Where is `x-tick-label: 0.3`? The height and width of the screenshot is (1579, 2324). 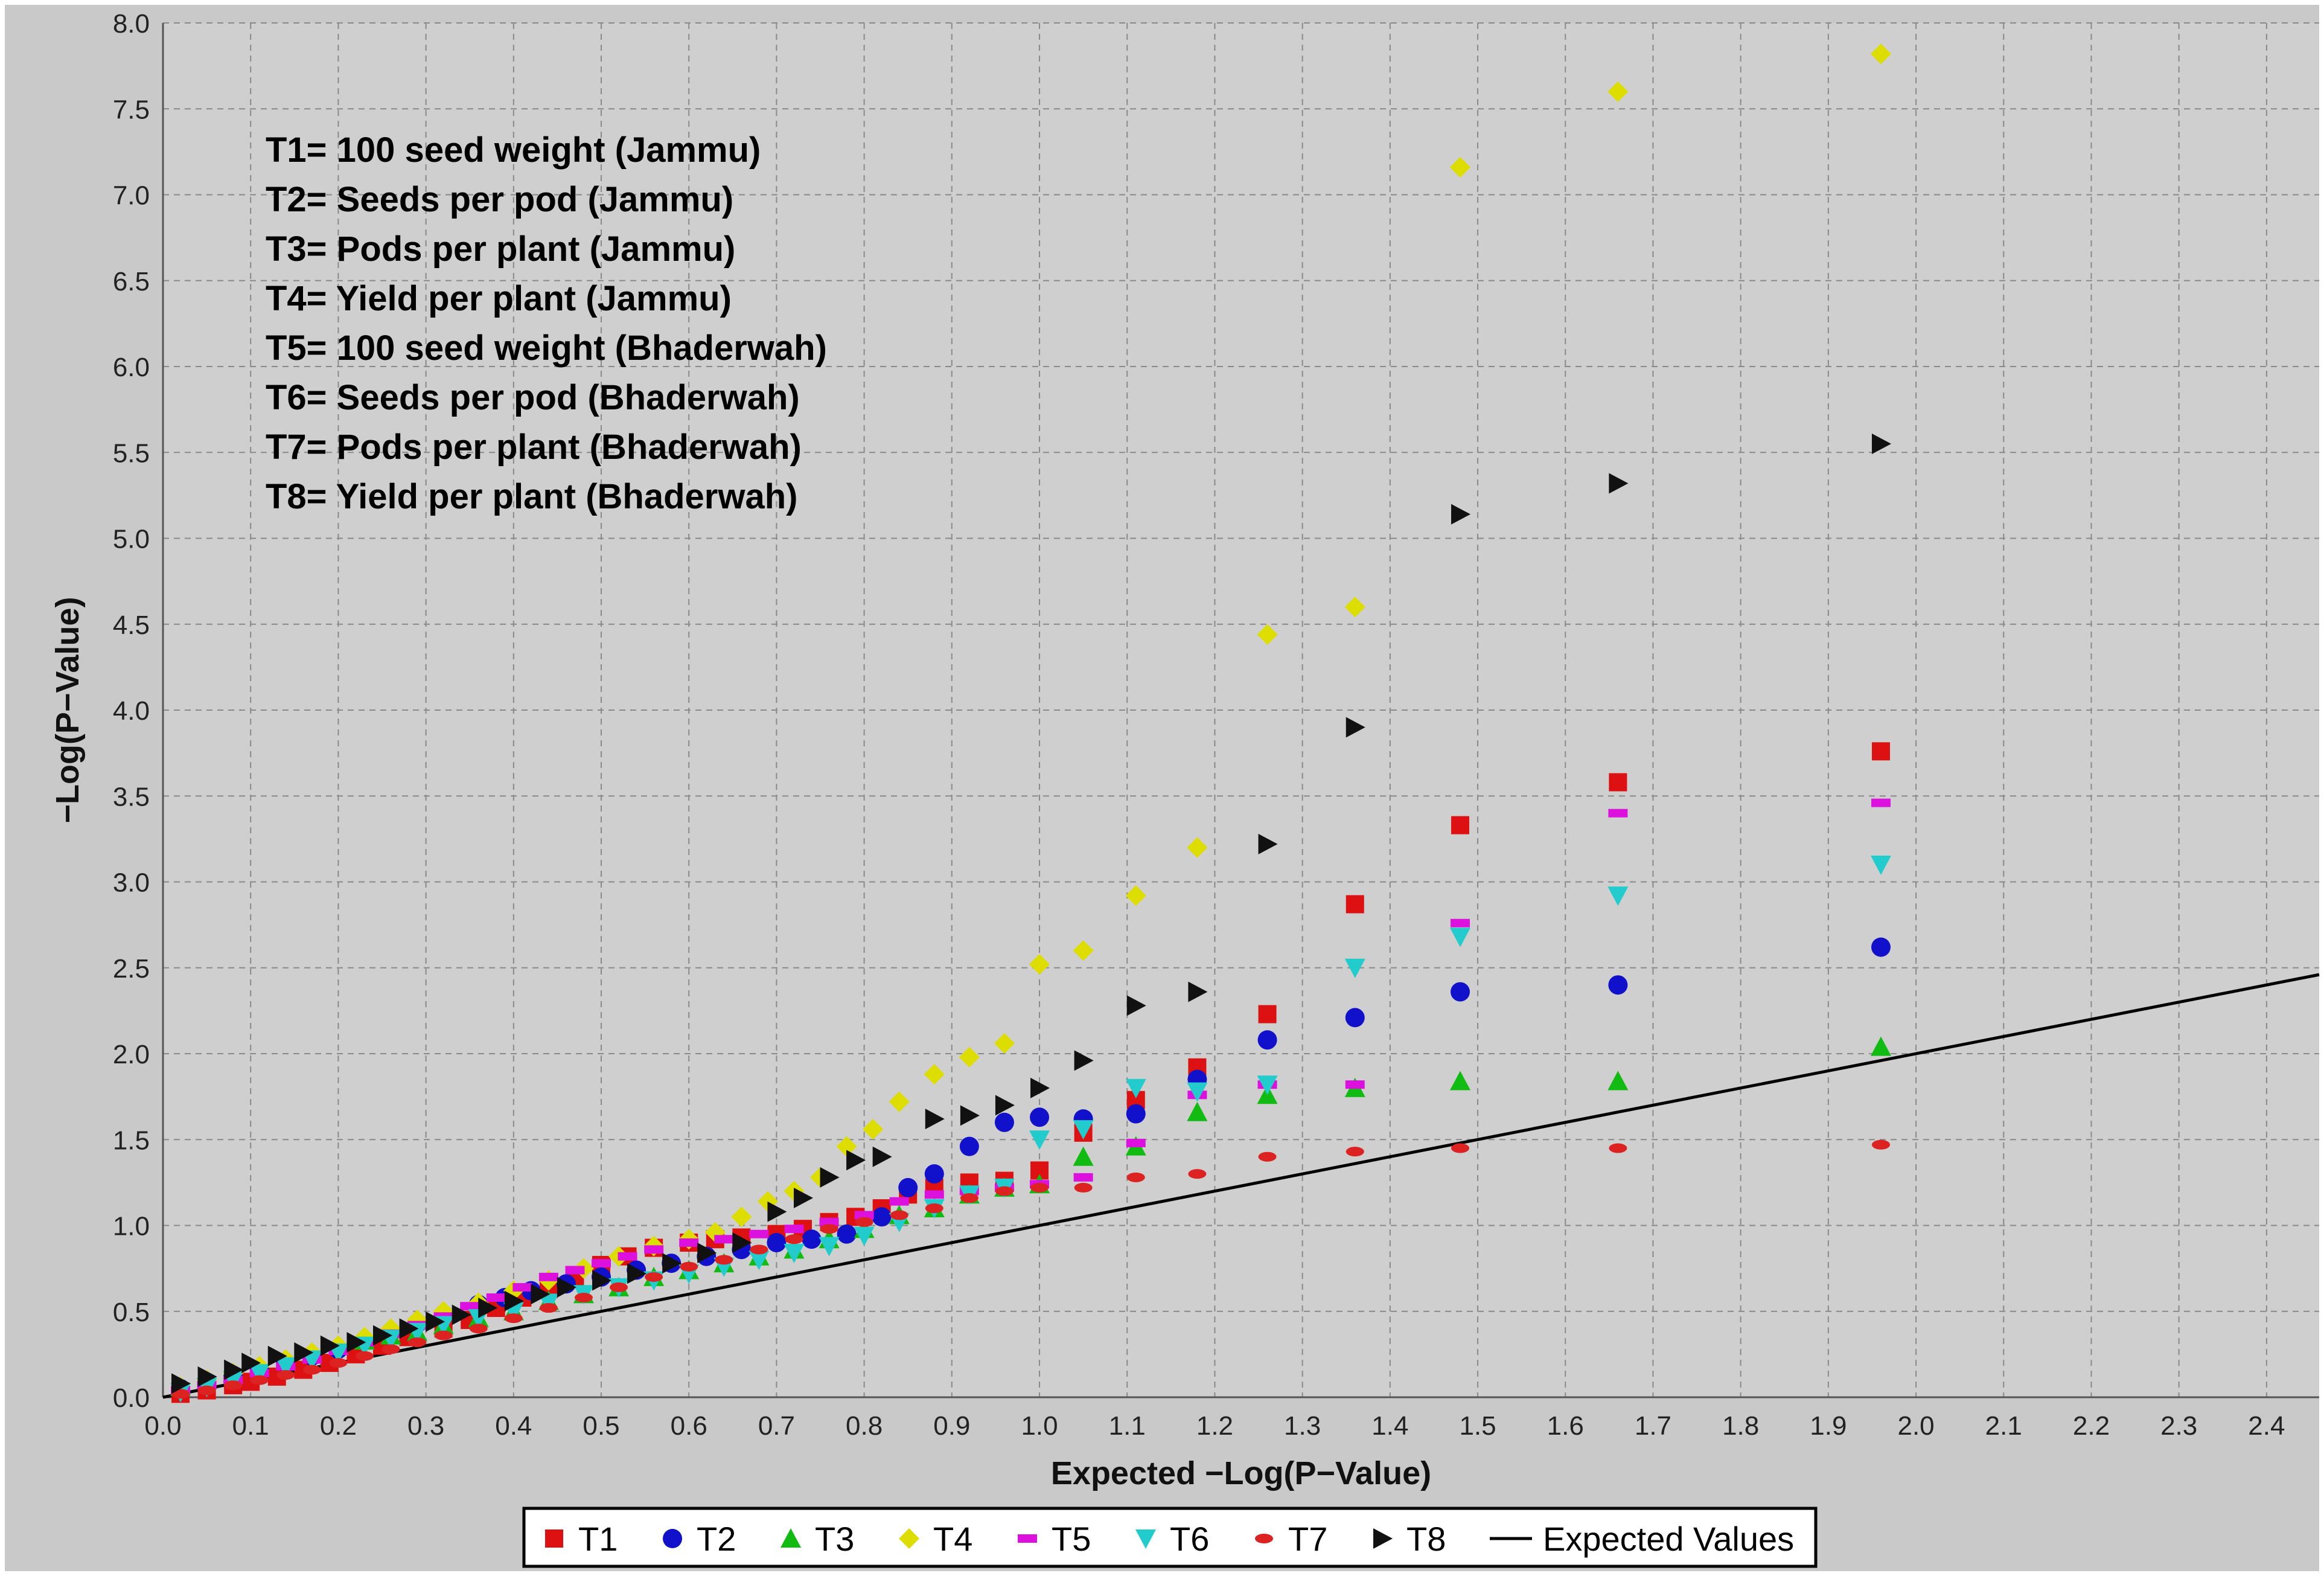
x-tick-label: 0.3 is located at coordinates (425, 1426).